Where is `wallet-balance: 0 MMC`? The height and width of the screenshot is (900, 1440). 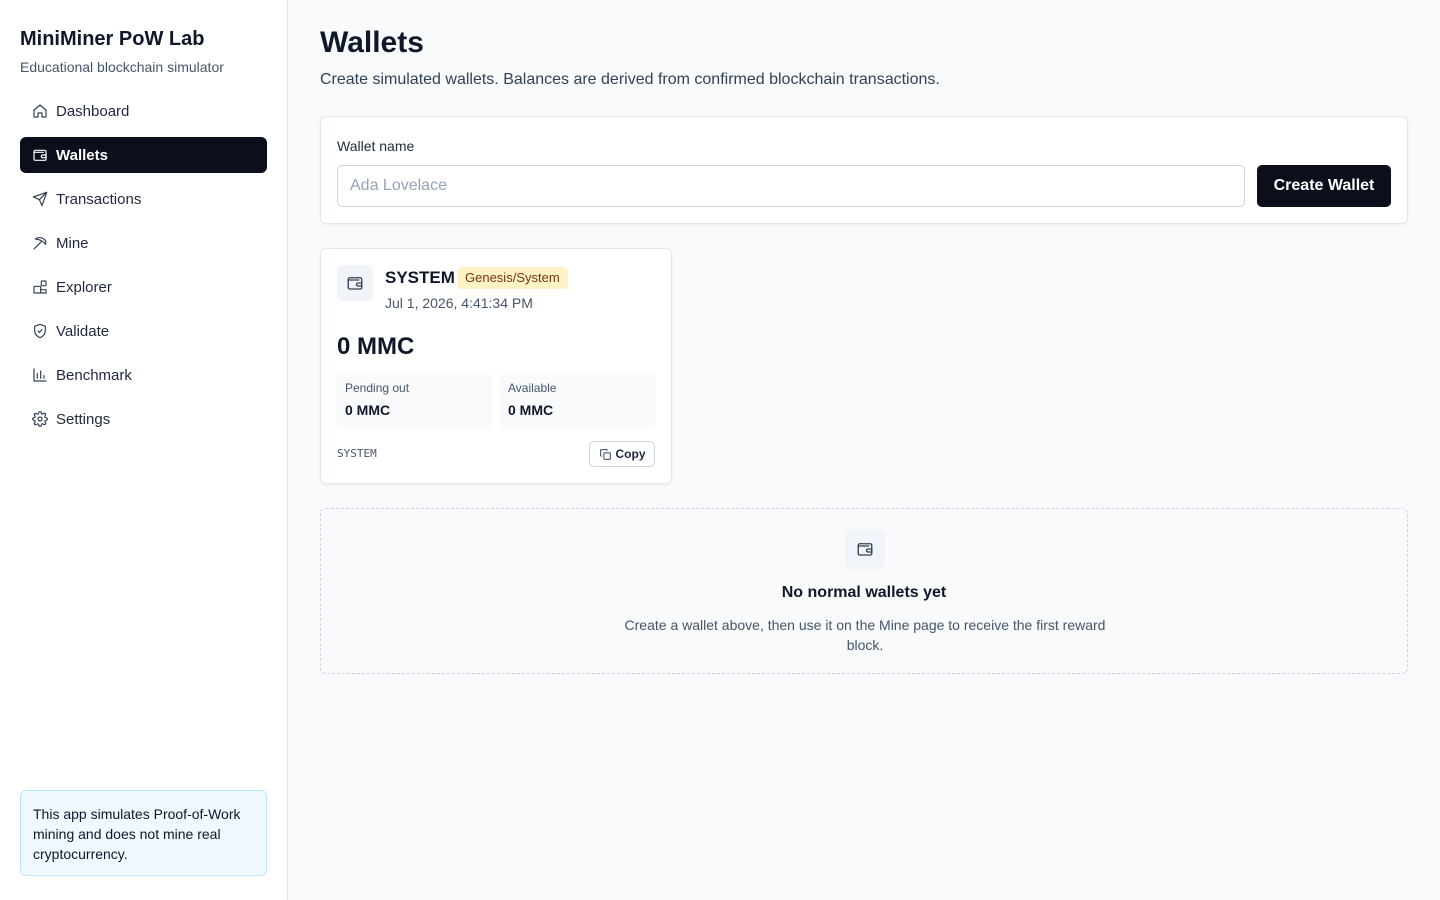 wallet-balance: 0 MMC is located at coordinates (376, 346).